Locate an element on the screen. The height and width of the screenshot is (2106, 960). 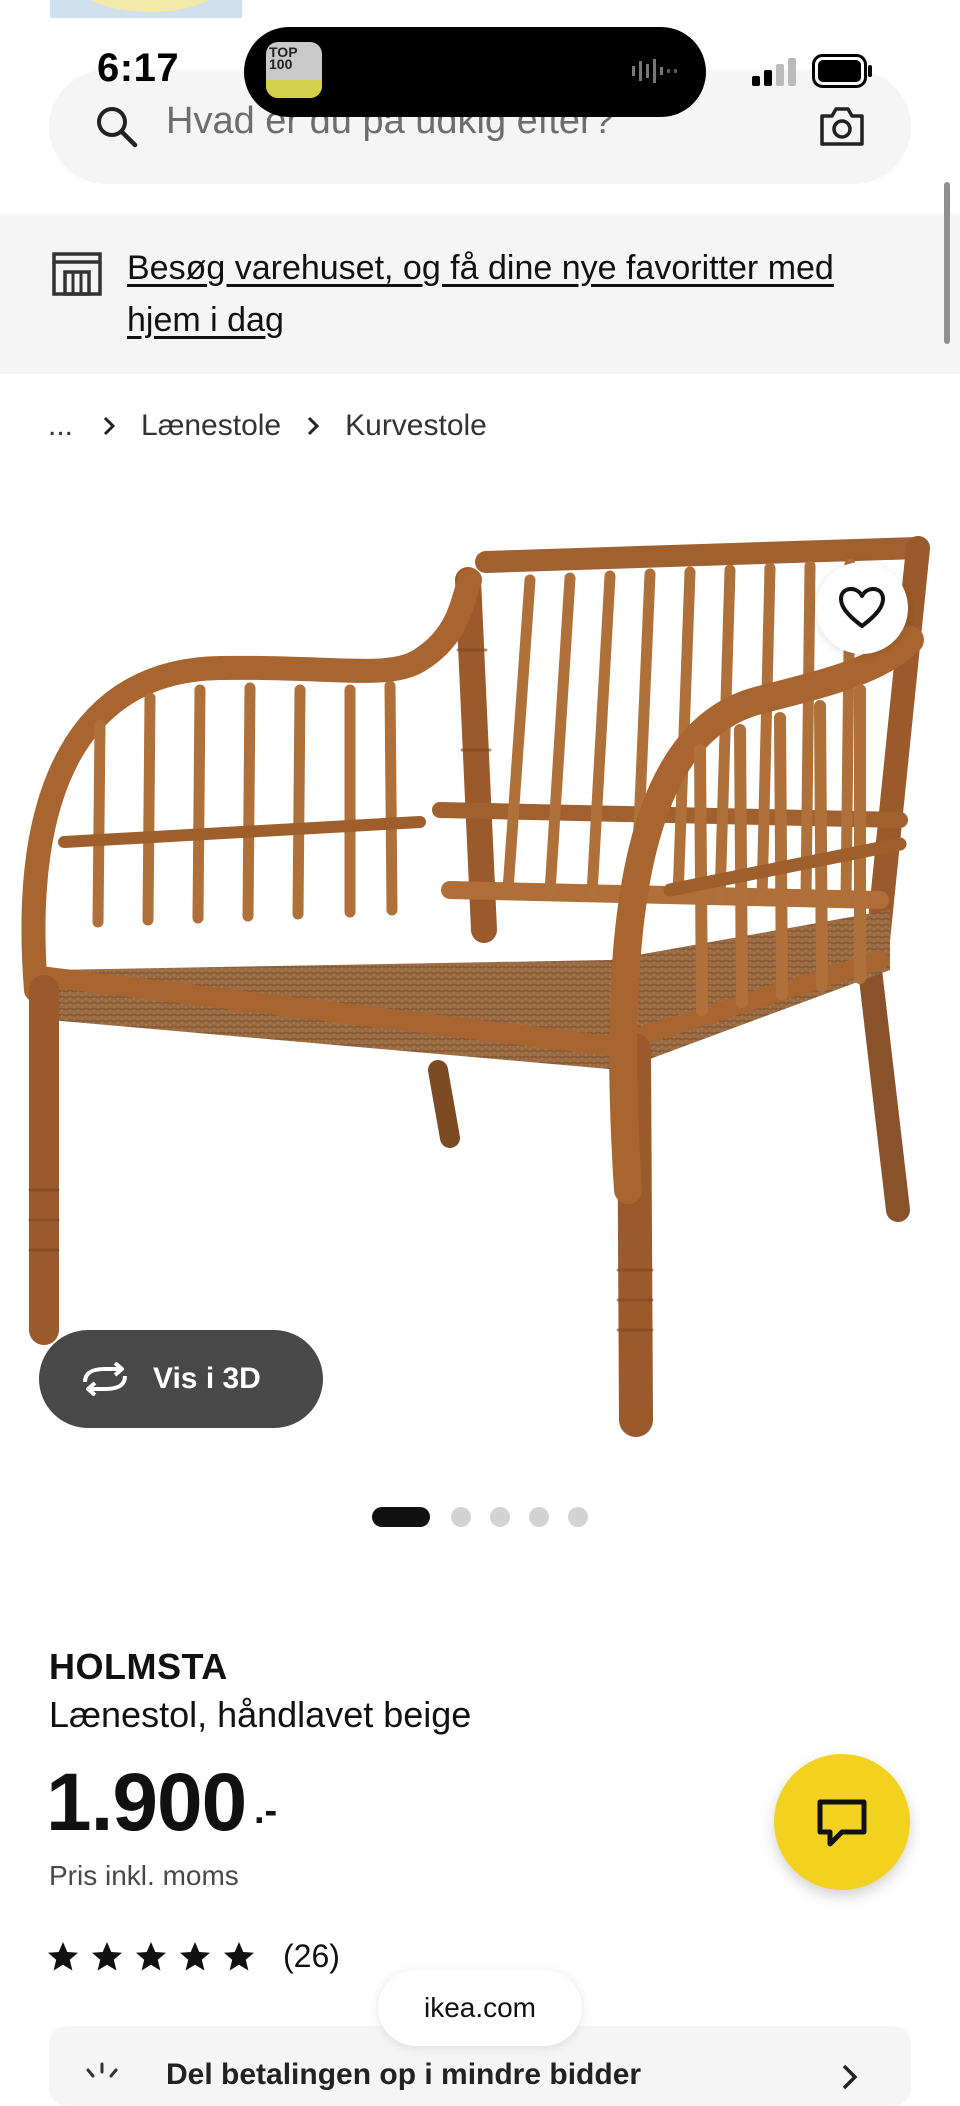
rotate-3d-icon is located at coordinates (105, 1379).